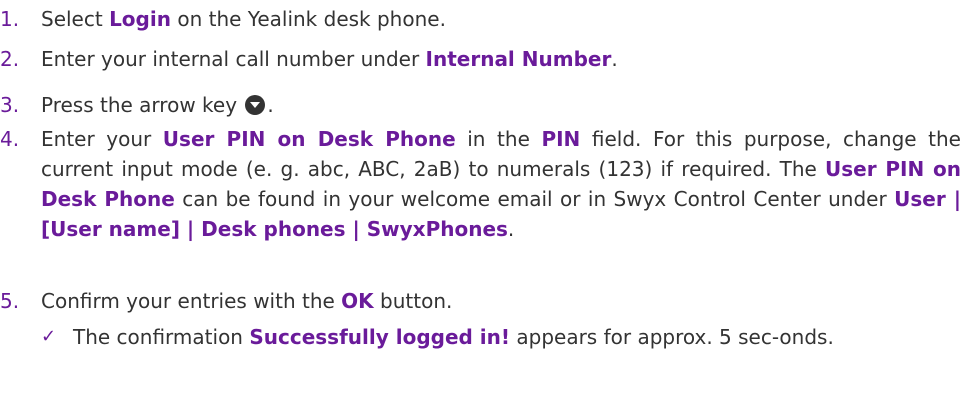 This screenshot has height=400, width=973. I want to click on ui-term: PIN, so click(561, 139).